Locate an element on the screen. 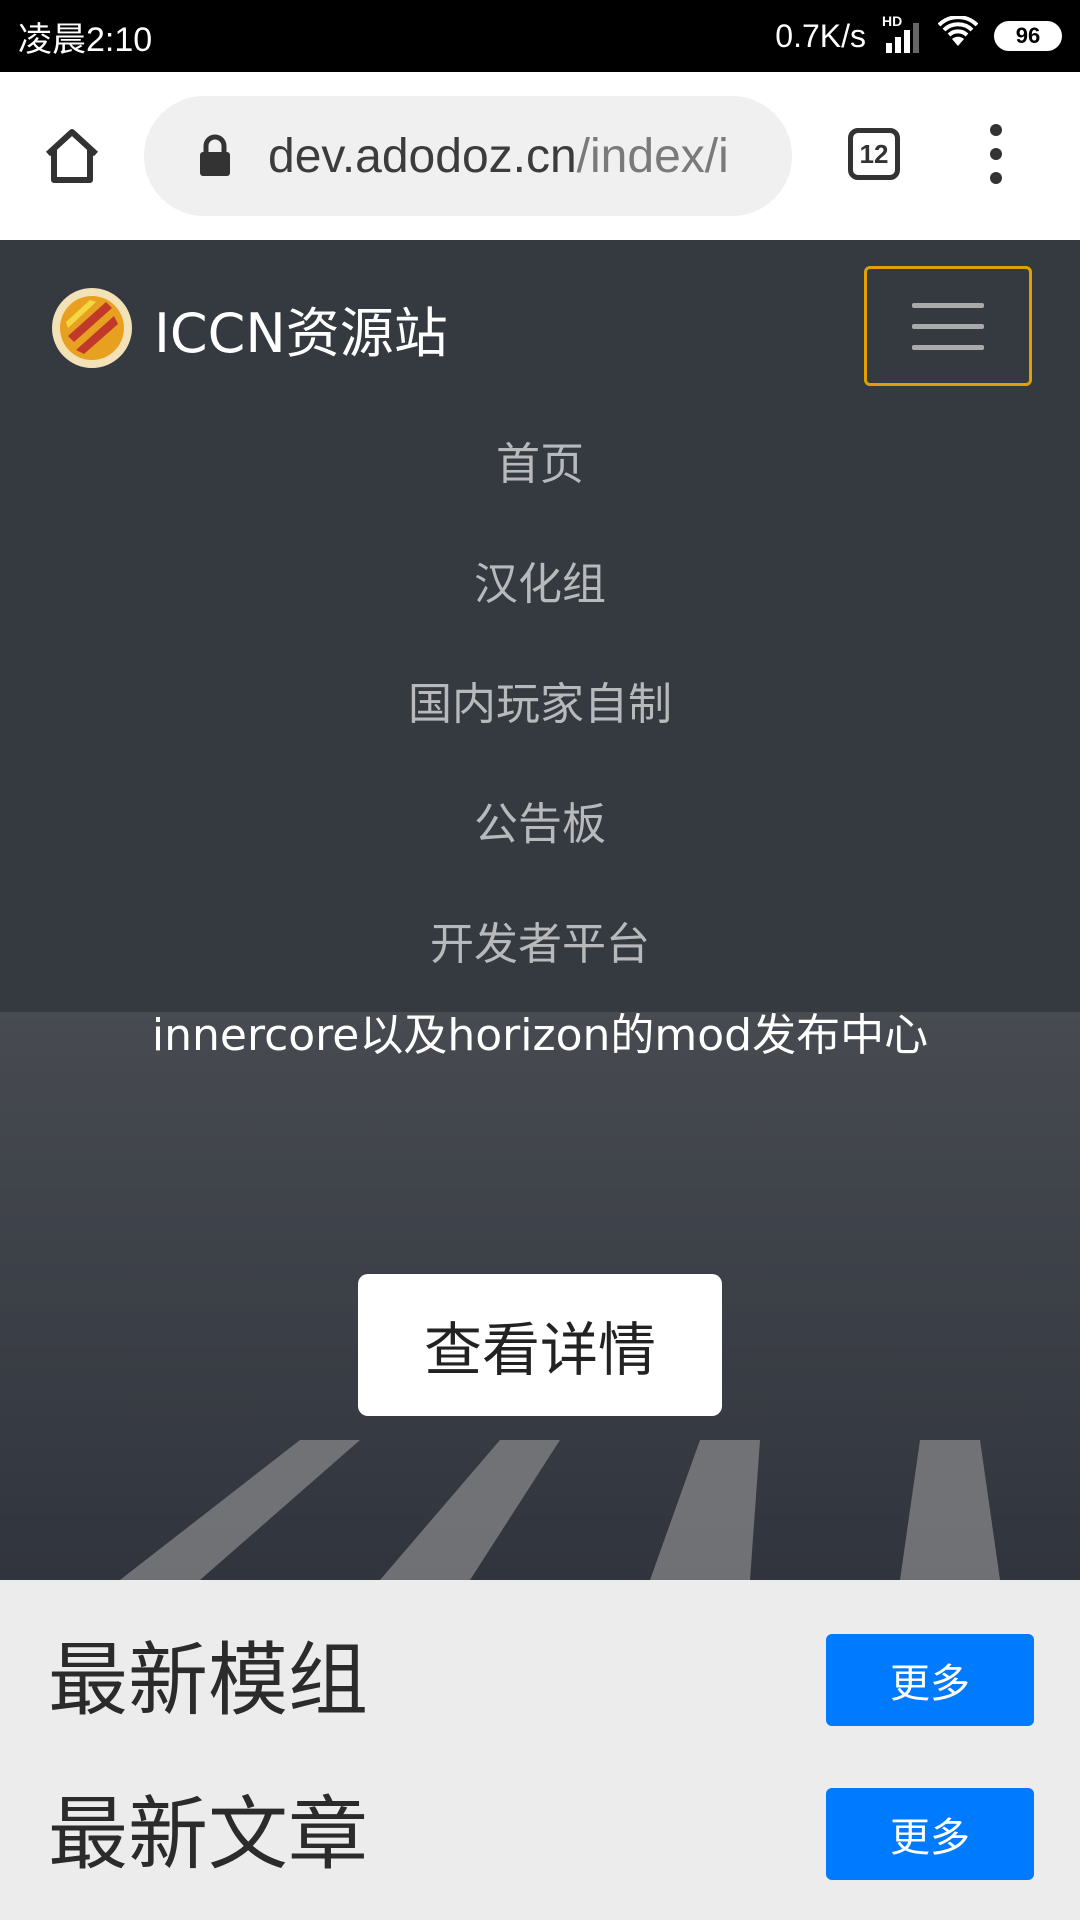  nav-item-home: 首页 is located at coordinates (540, 460).